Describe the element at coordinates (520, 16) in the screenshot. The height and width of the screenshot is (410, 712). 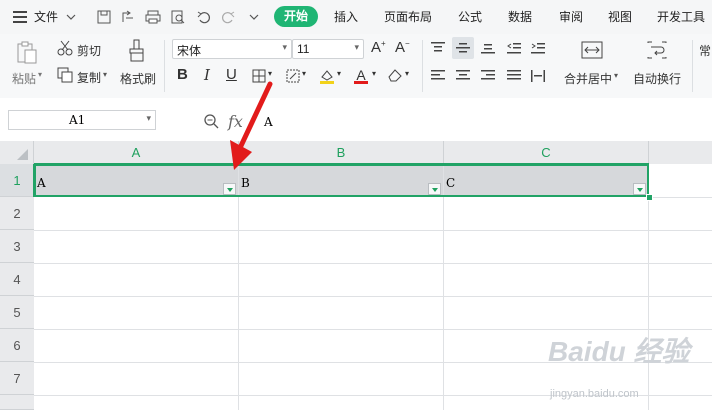
I see `tab-data: 数据` at that location.